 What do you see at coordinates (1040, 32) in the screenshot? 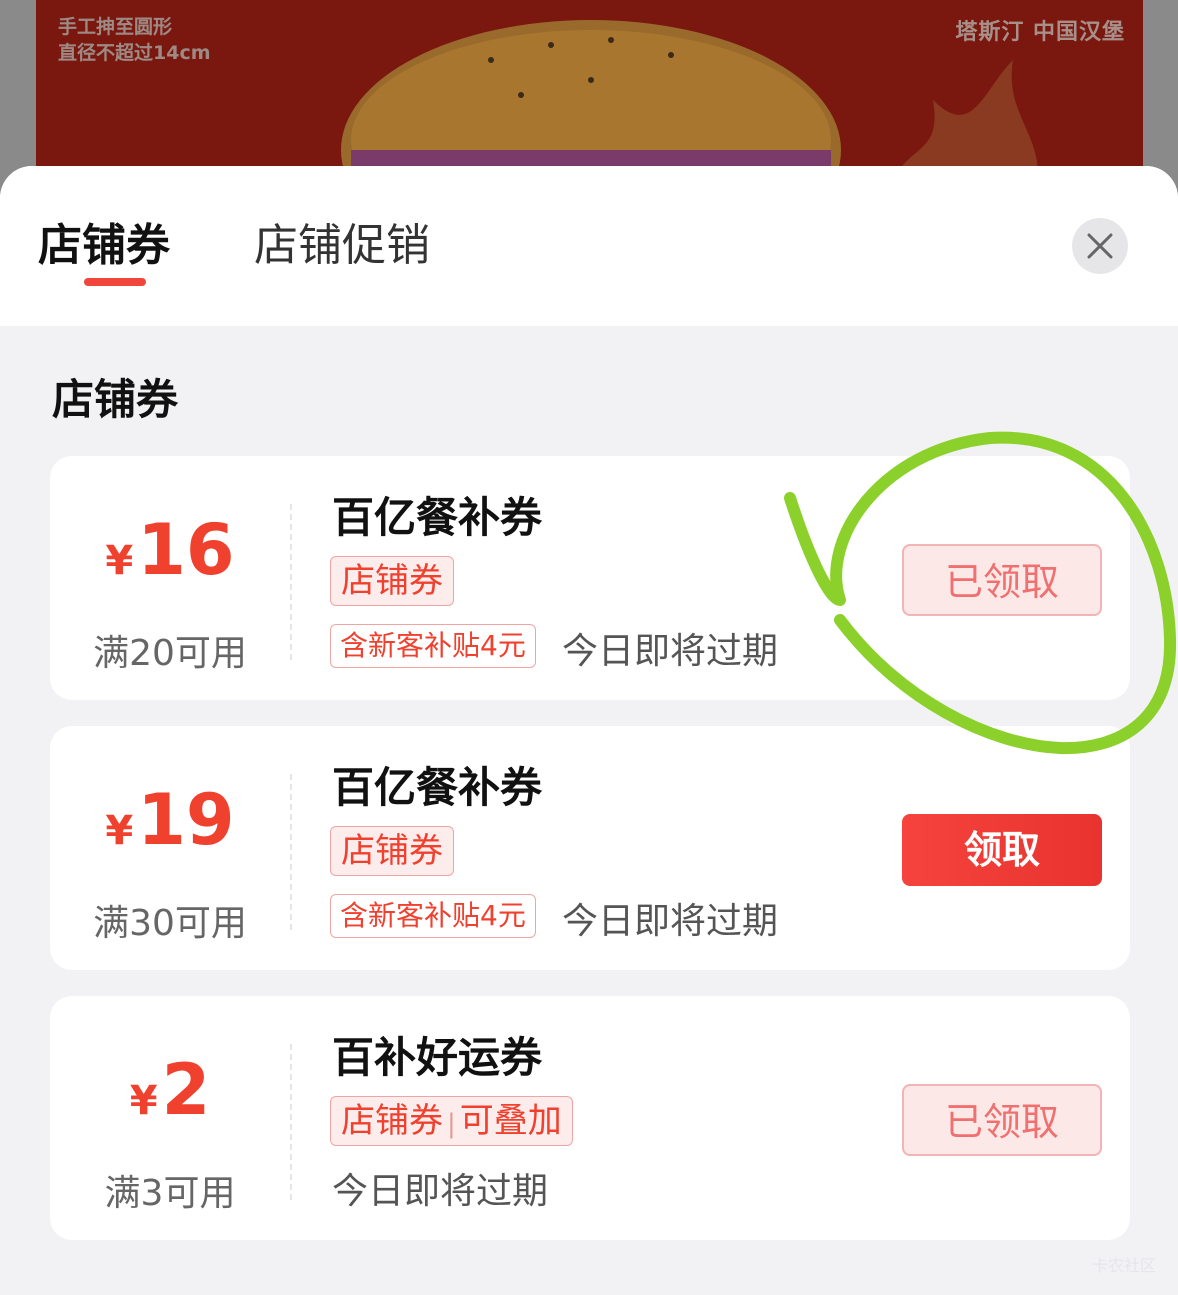
I see `brand-logo: 塔斯汀 中国汉堡` at bounding box center [1040, 32].